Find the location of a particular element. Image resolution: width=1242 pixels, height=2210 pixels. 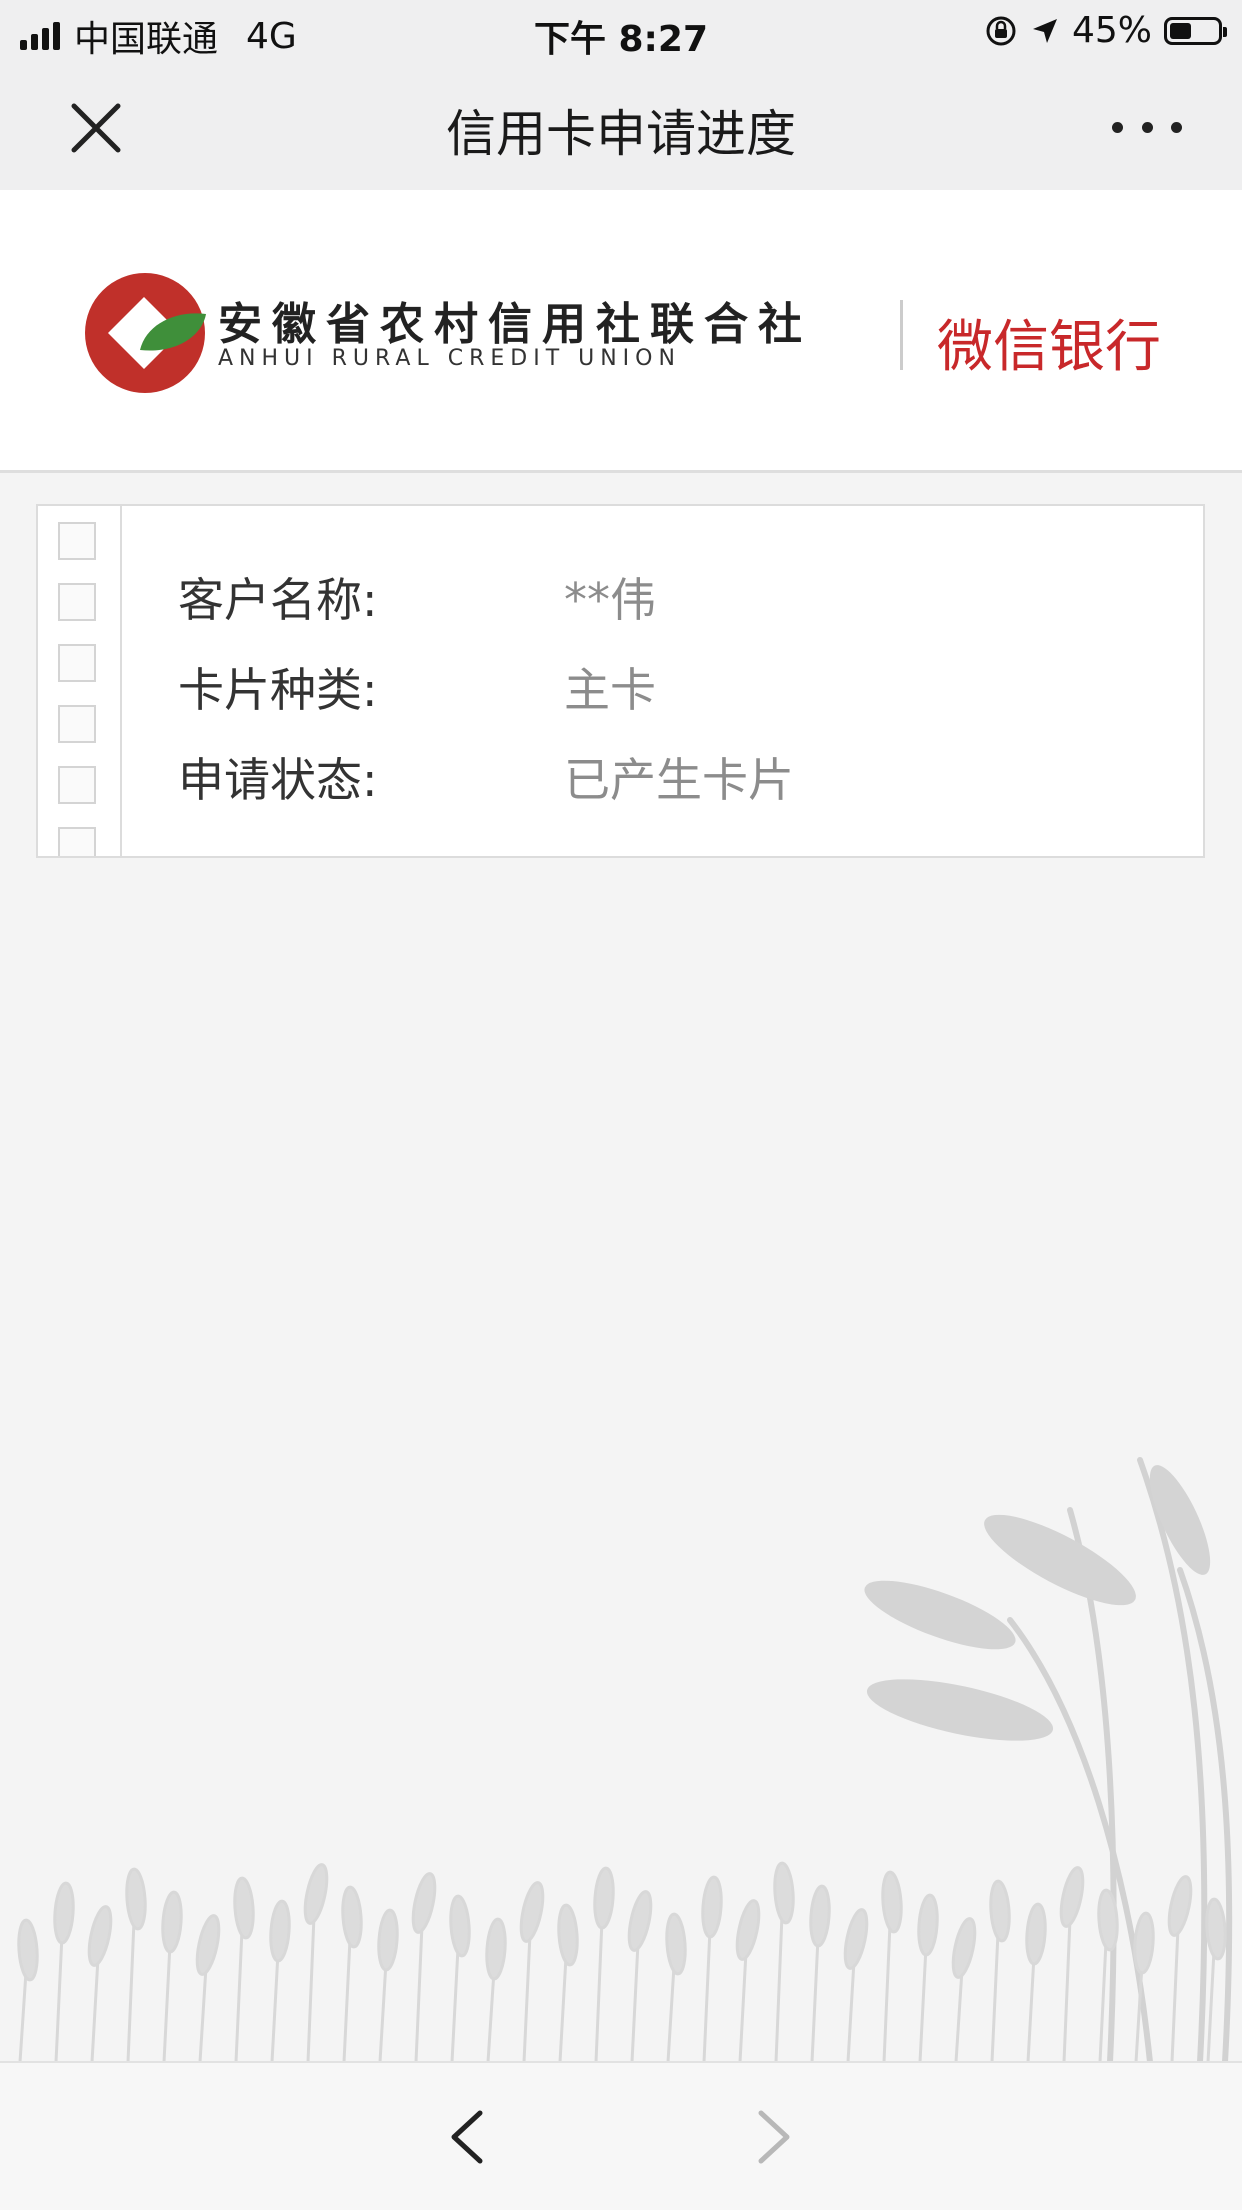

application-status-label: 申请状态: is located at coordinates (278, 780).